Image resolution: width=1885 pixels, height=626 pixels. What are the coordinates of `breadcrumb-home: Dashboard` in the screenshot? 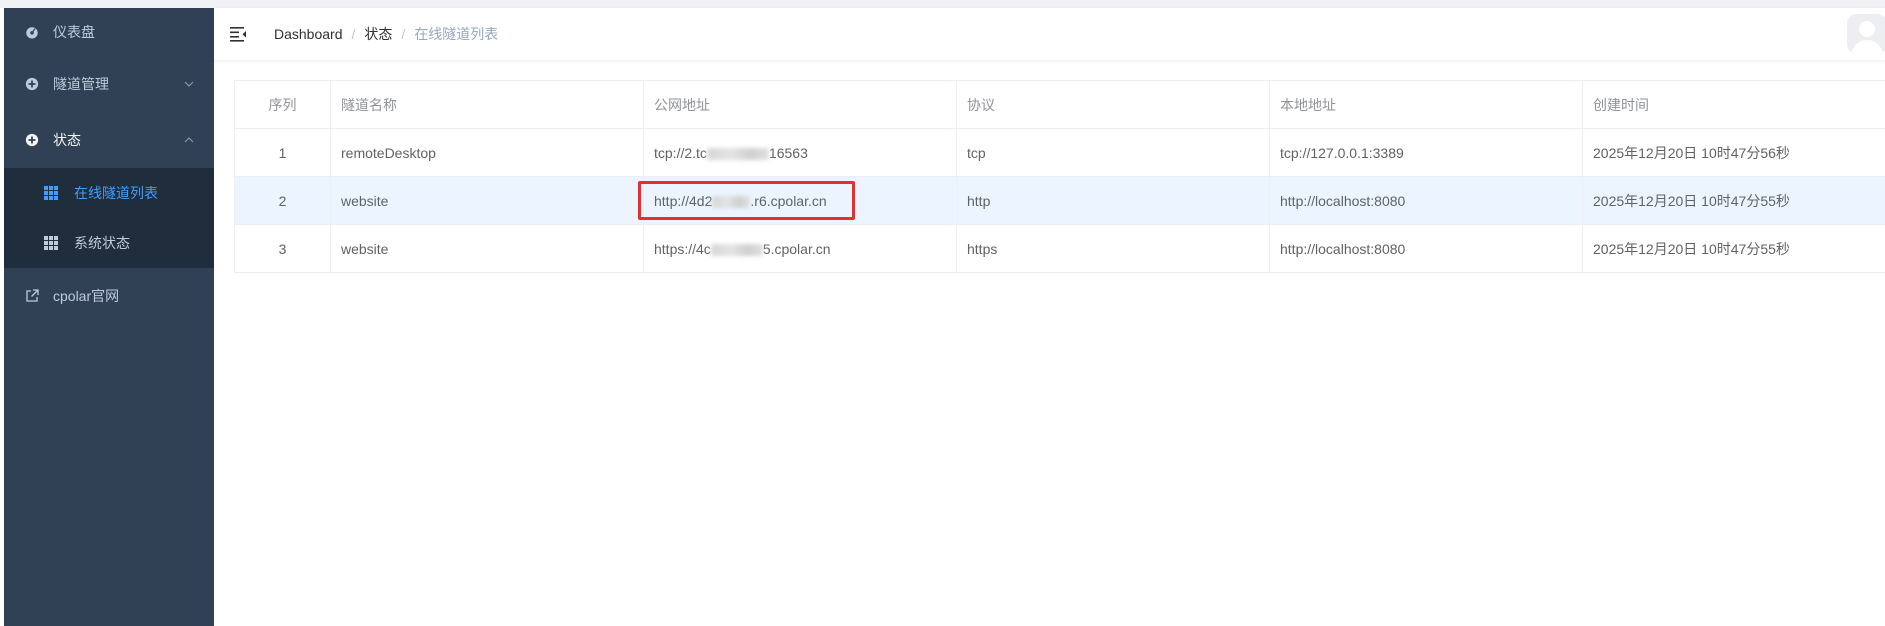 It's located at (308, 34).